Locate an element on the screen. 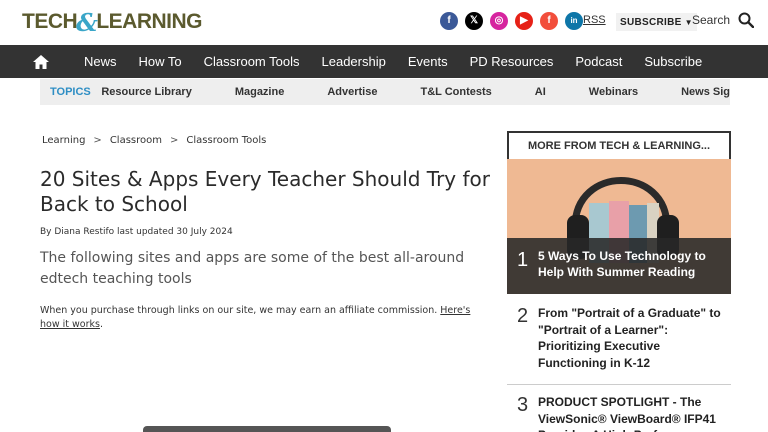 The width and height of the screenshot is (768, 432). logo-text-part1: TECH is located at coordinates (50, 21).